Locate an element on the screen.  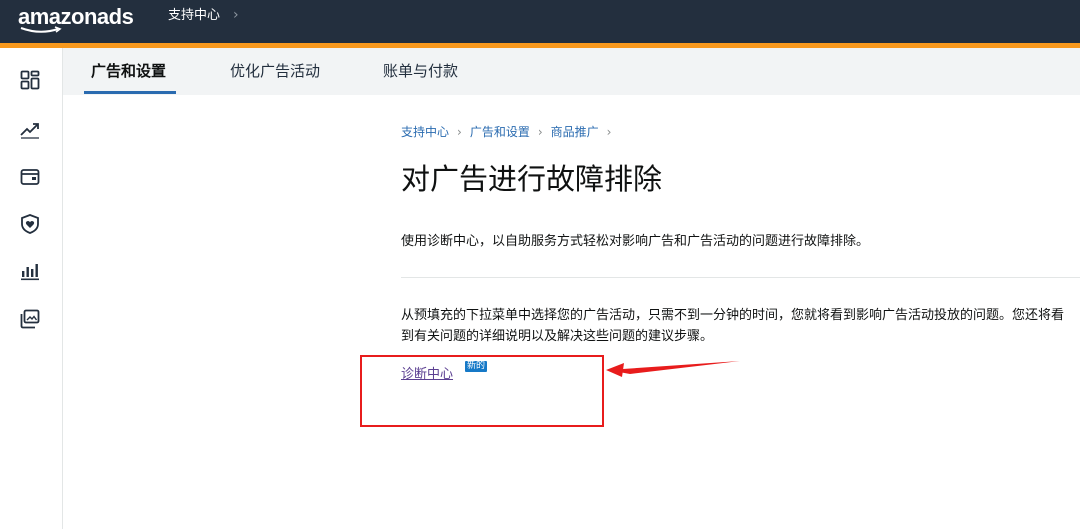
logo-smile-icon is located at coordinates (41, 29).